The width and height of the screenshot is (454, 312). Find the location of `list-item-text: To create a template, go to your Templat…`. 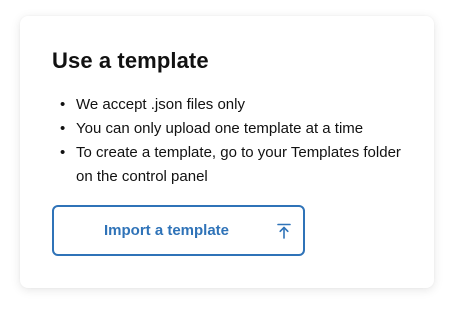

list-item-text: To create a template, go to your Templat… is located at coordinates (238, 164).